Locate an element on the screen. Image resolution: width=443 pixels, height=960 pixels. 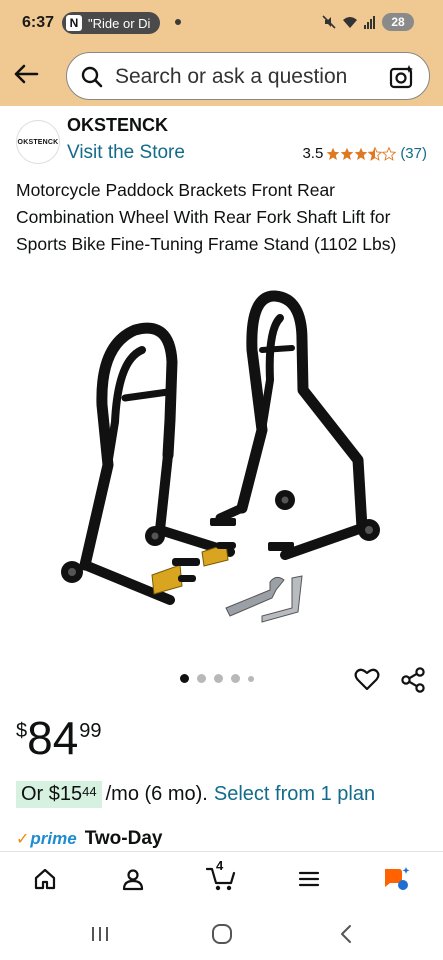
nav-home is located at coordinates (45, 879).